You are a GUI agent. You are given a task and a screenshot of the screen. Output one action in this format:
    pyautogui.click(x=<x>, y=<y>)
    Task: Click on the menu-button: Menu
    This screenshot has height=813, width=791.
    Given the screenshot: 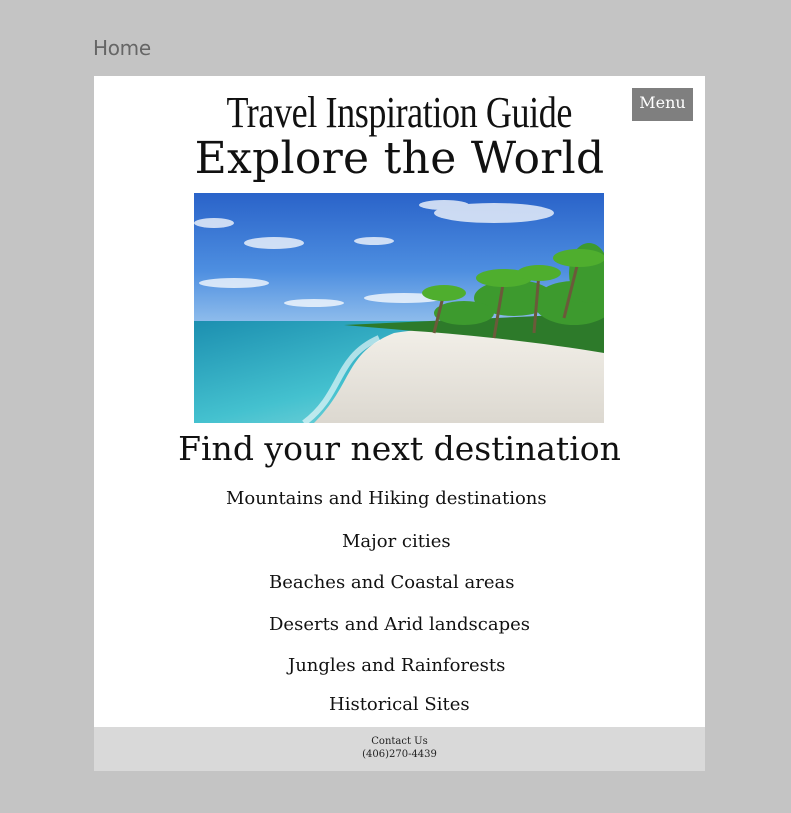 What is the action you would take?
    pyautogui.click(x=662, y=104)
    